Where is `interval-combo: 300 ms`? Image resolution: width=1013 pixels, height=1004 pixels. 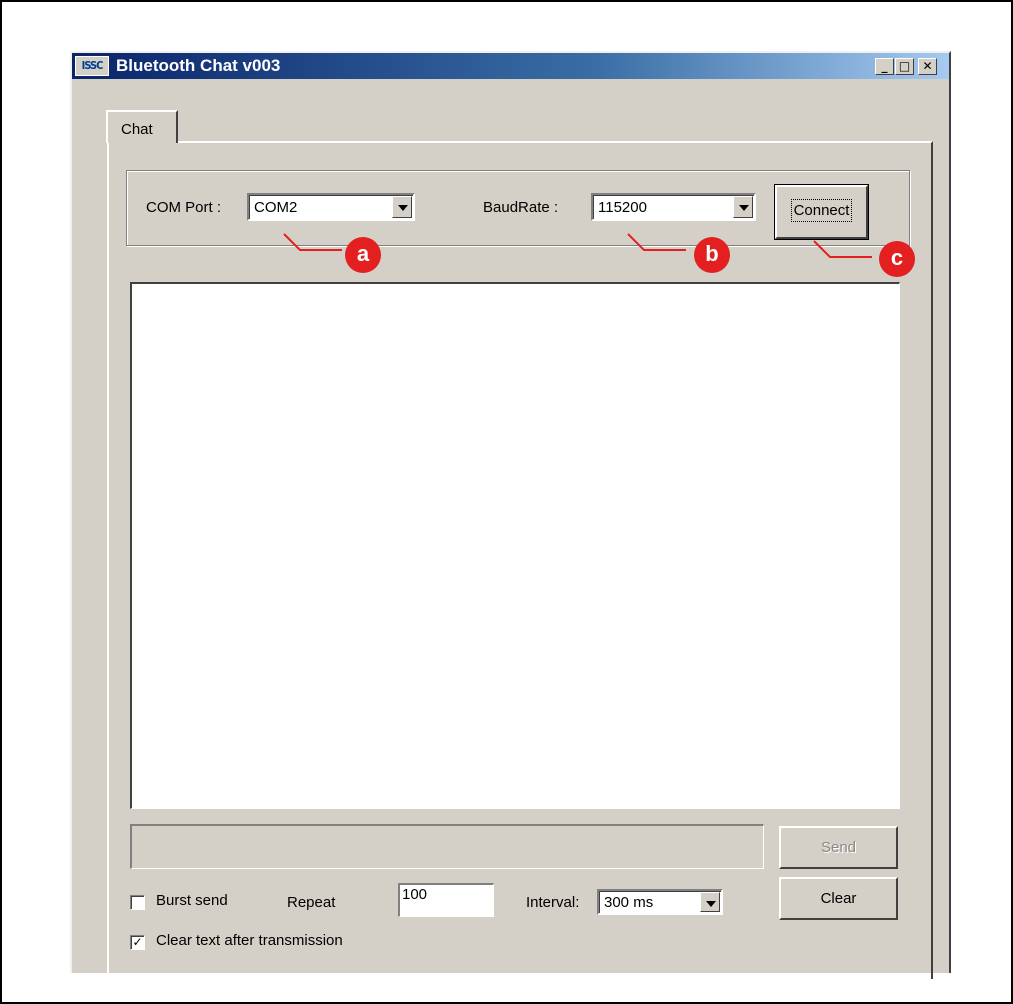 interval-combo: 300 ms is located at coordinates (660, 902).